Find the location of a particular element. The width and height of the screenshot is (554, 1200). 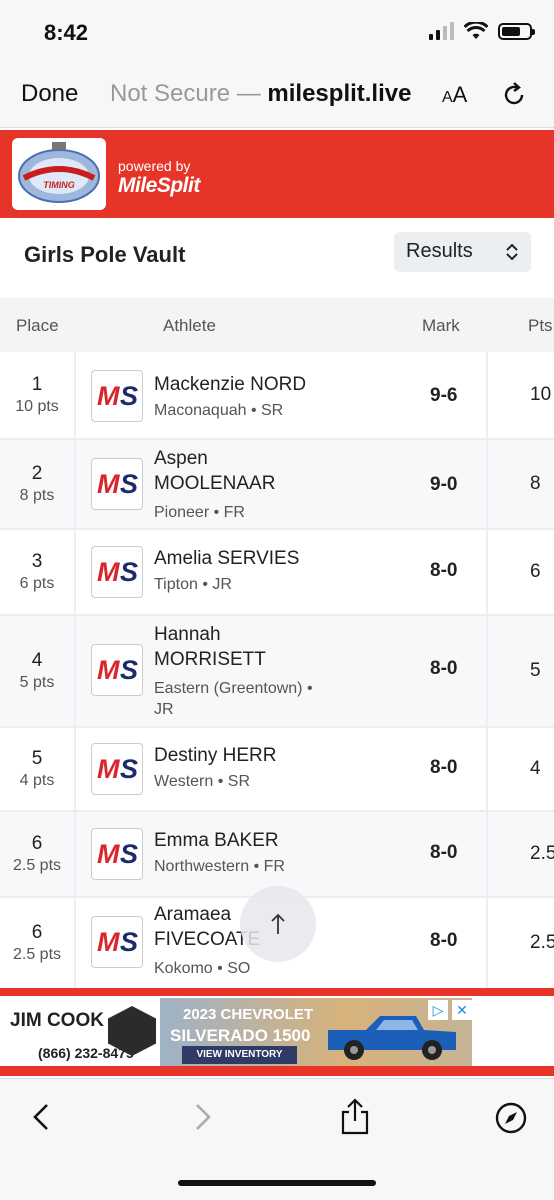

athlete-name: Destiny HERR is located at coordinates (215, 755).